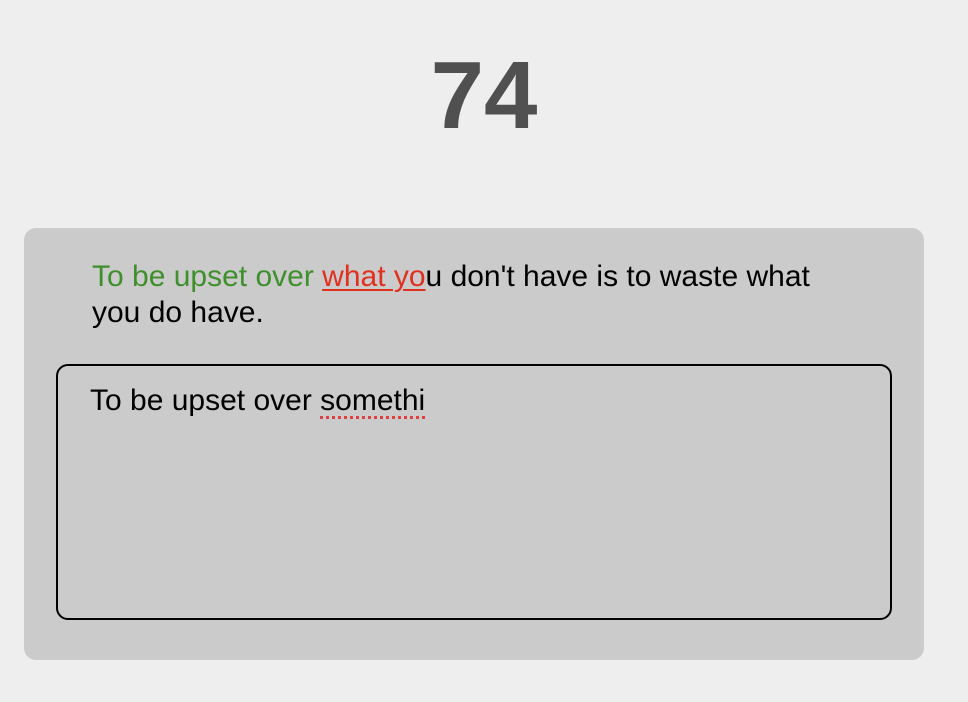  I want to click on typed-text-content: To be upset over, so click(205, 400).